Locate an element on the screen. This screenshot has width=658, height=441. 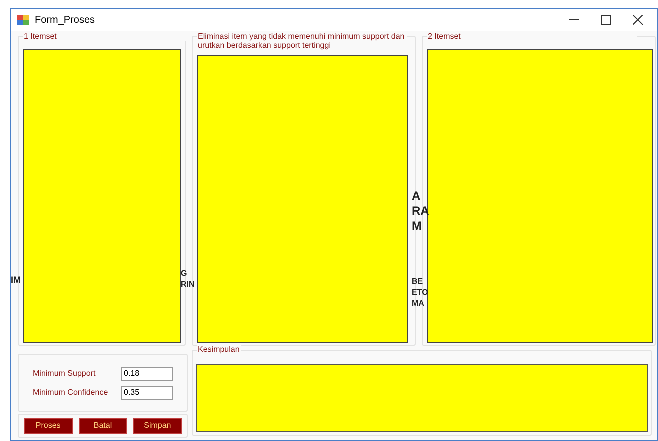
action-button: Batal is located at coordinates (103, 426).